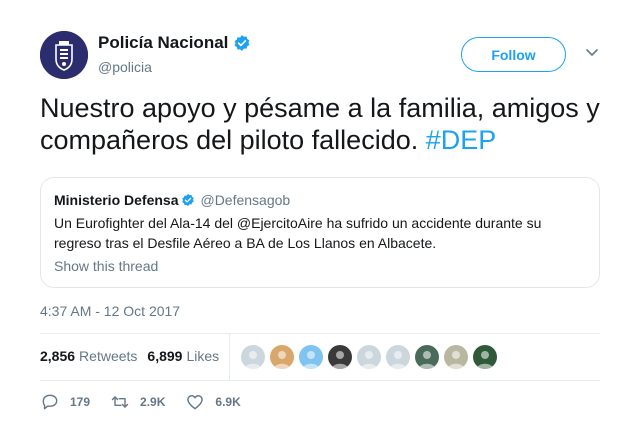  I want to click on chevron-down-icon, so click(592, 53).